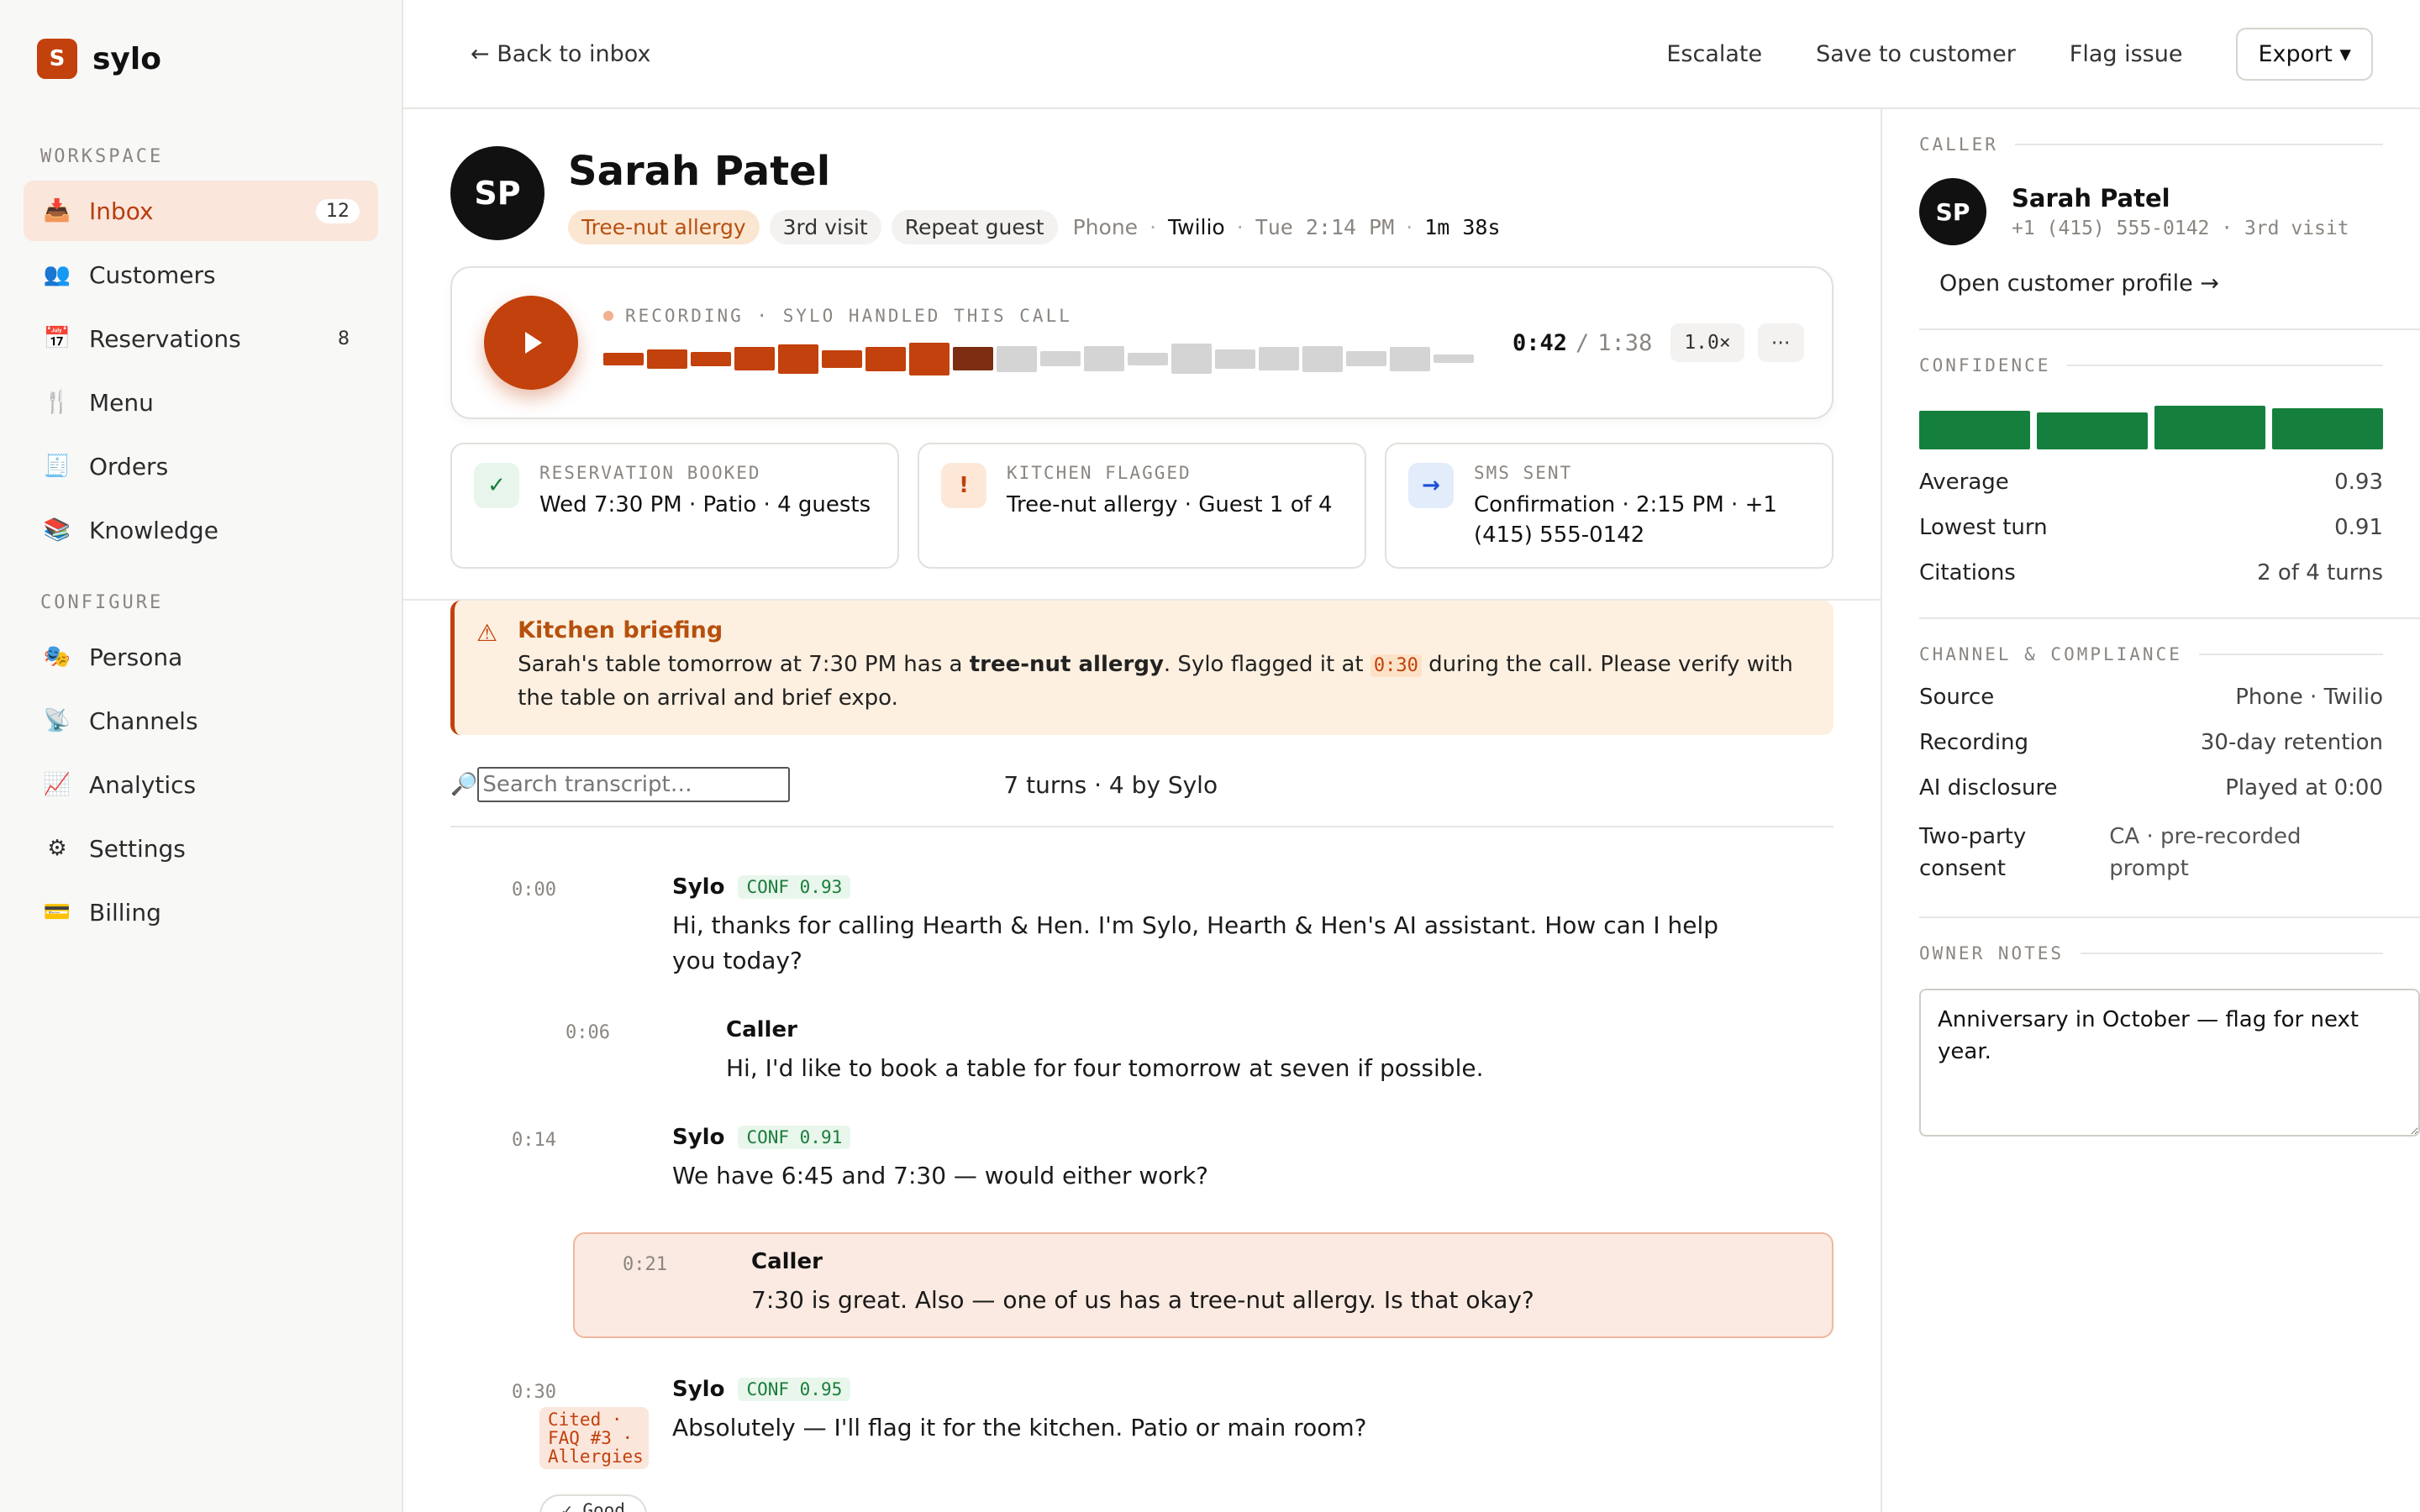 This screenshot has height=1512, width=2420. What do you see at coordinates (608, 316) in the screenshot?
I see `recording-dot-icon` at bounding box center [608, 316].